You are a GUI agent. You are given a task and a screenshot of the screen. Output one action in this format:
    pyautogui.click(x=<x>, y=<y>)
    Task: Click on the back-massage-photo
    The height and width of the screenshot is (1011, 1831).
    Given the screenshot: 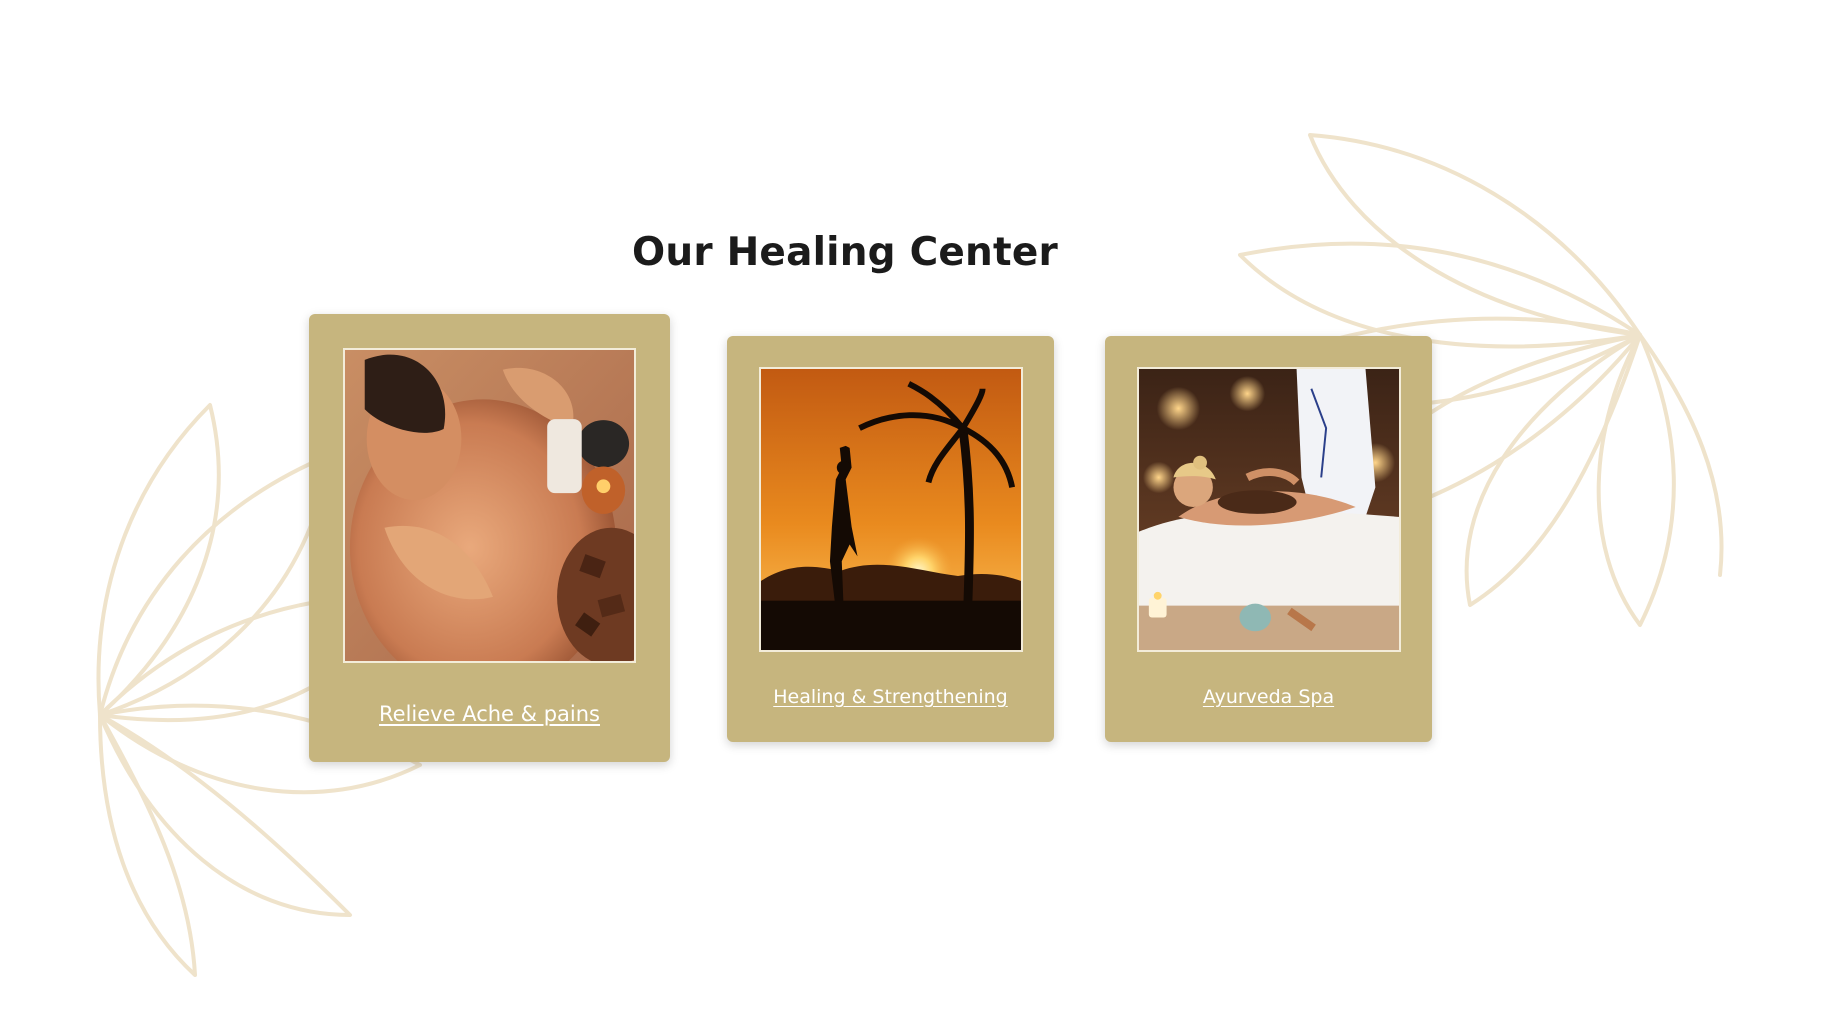 What is the action you would take?
    pyautogui.click(x=489, y=505)
    